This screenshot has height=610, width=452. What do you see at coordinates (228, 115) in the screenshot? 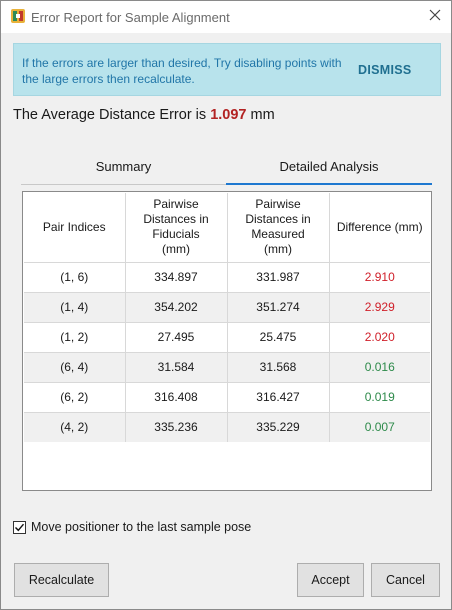
I see `average-error-value: 1.097` at bounding box center [228, 115].